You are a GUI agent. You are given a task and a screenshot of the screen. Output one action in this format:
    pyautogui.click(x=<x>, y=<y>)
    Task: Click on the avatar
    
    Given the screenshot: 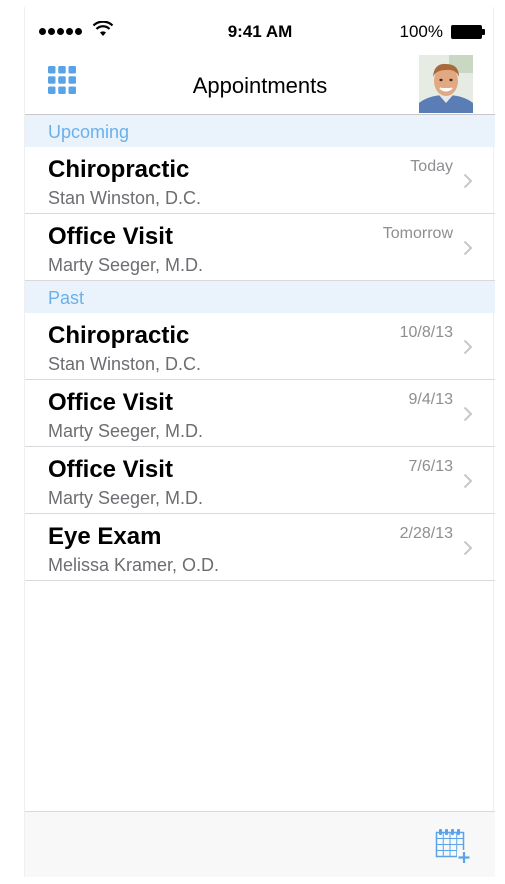 What is the action you would take?
    pyautogui.click(x=446, y=84)
    